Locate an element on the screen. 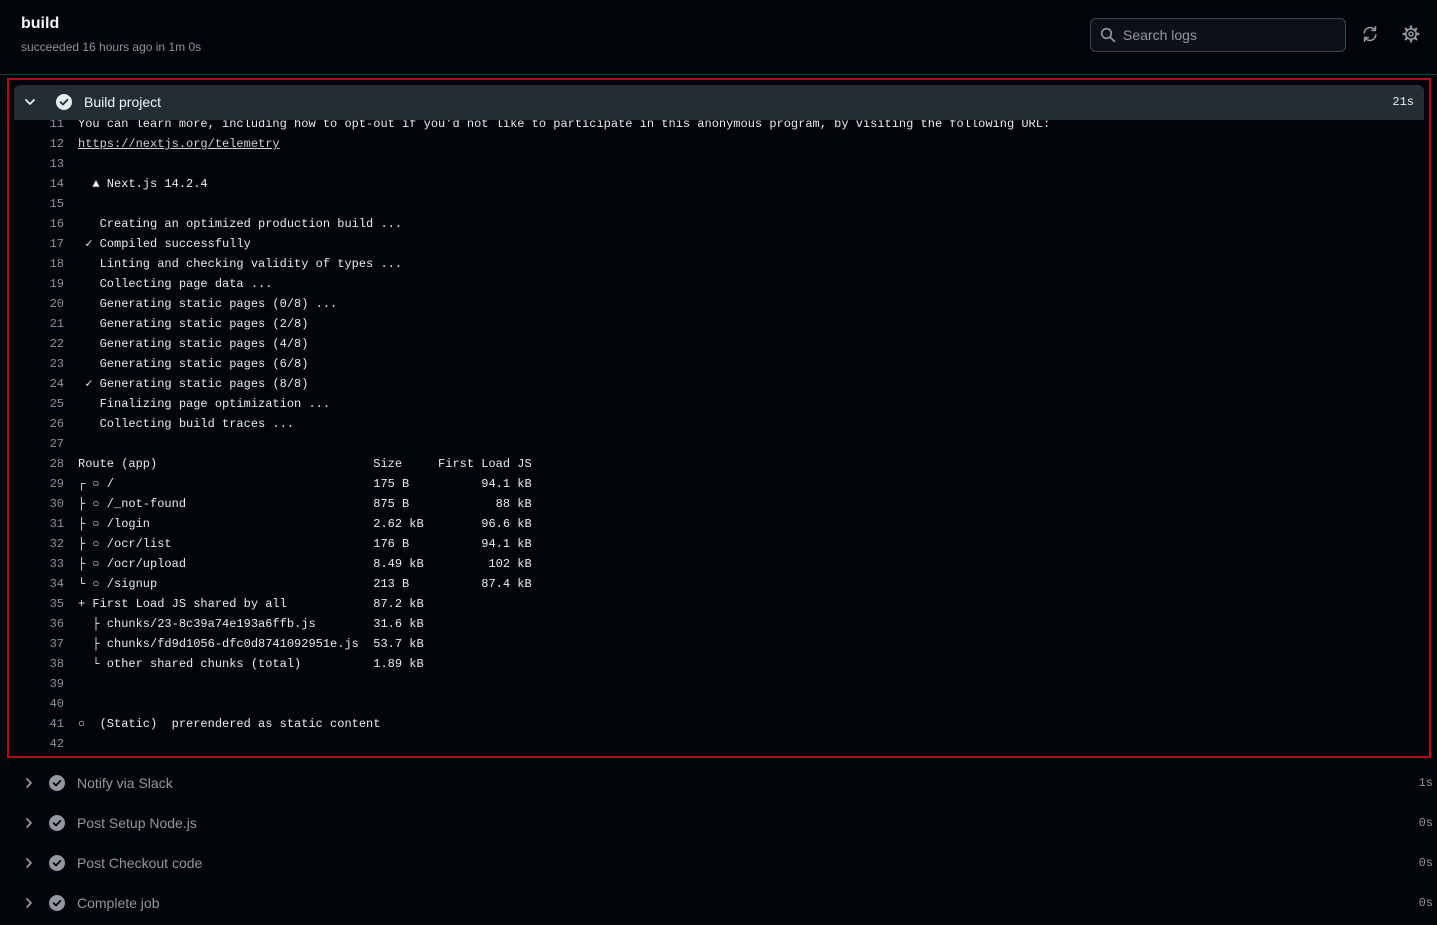 The image size is (1437, 925). step-name: Build project is located at coordinates (123, 102).